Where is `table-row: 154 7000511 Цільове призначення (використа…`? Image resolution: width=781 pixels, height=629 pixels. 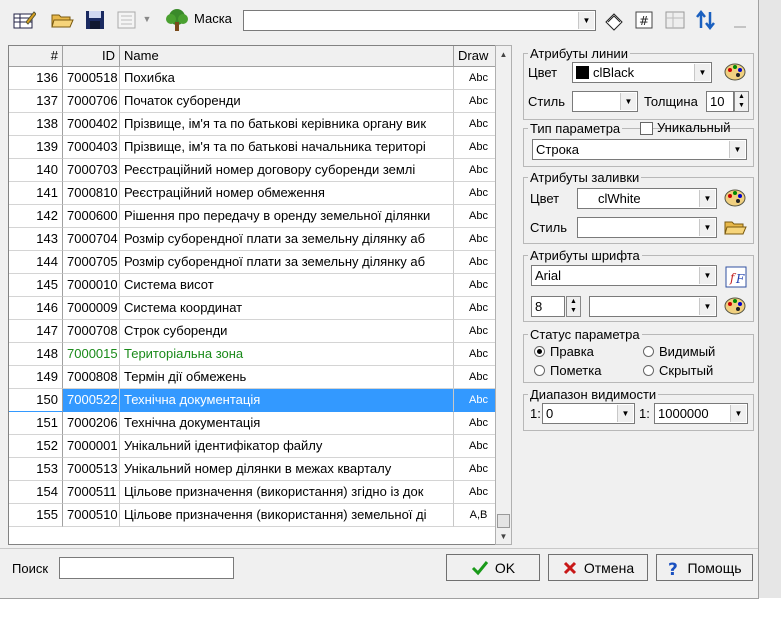
table-row: 154 7000511 Цільове призначення (використа… is located at coordinates (256, 492).